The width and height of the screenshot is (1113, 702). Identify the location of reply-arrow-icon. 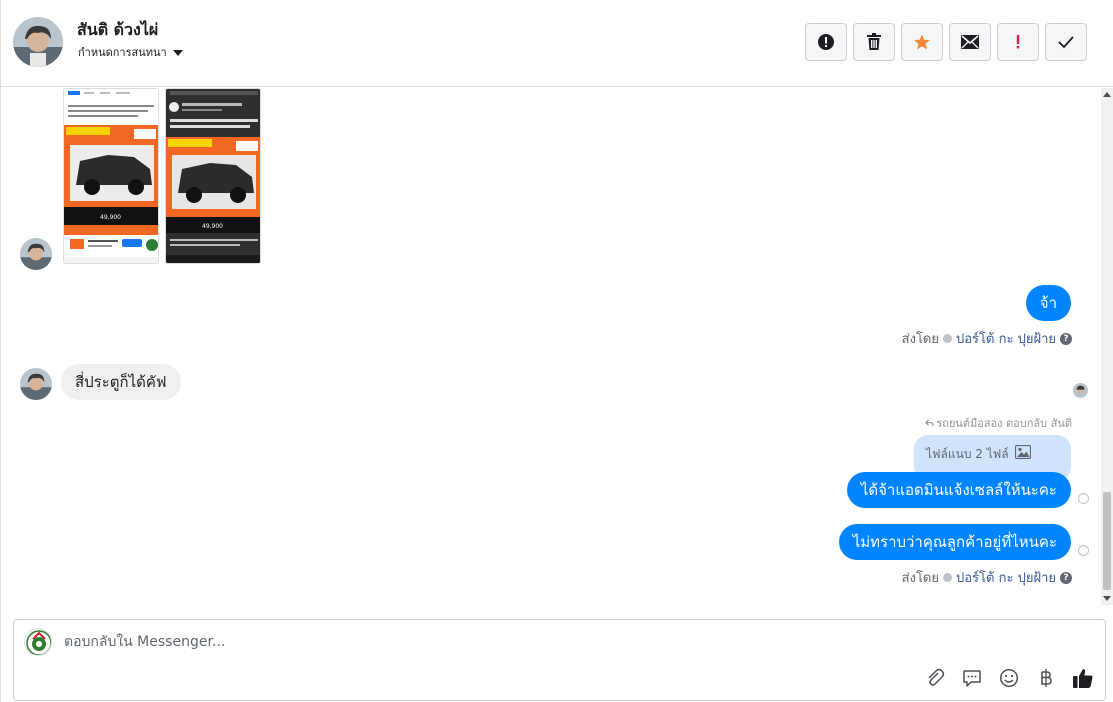
(929, 422).